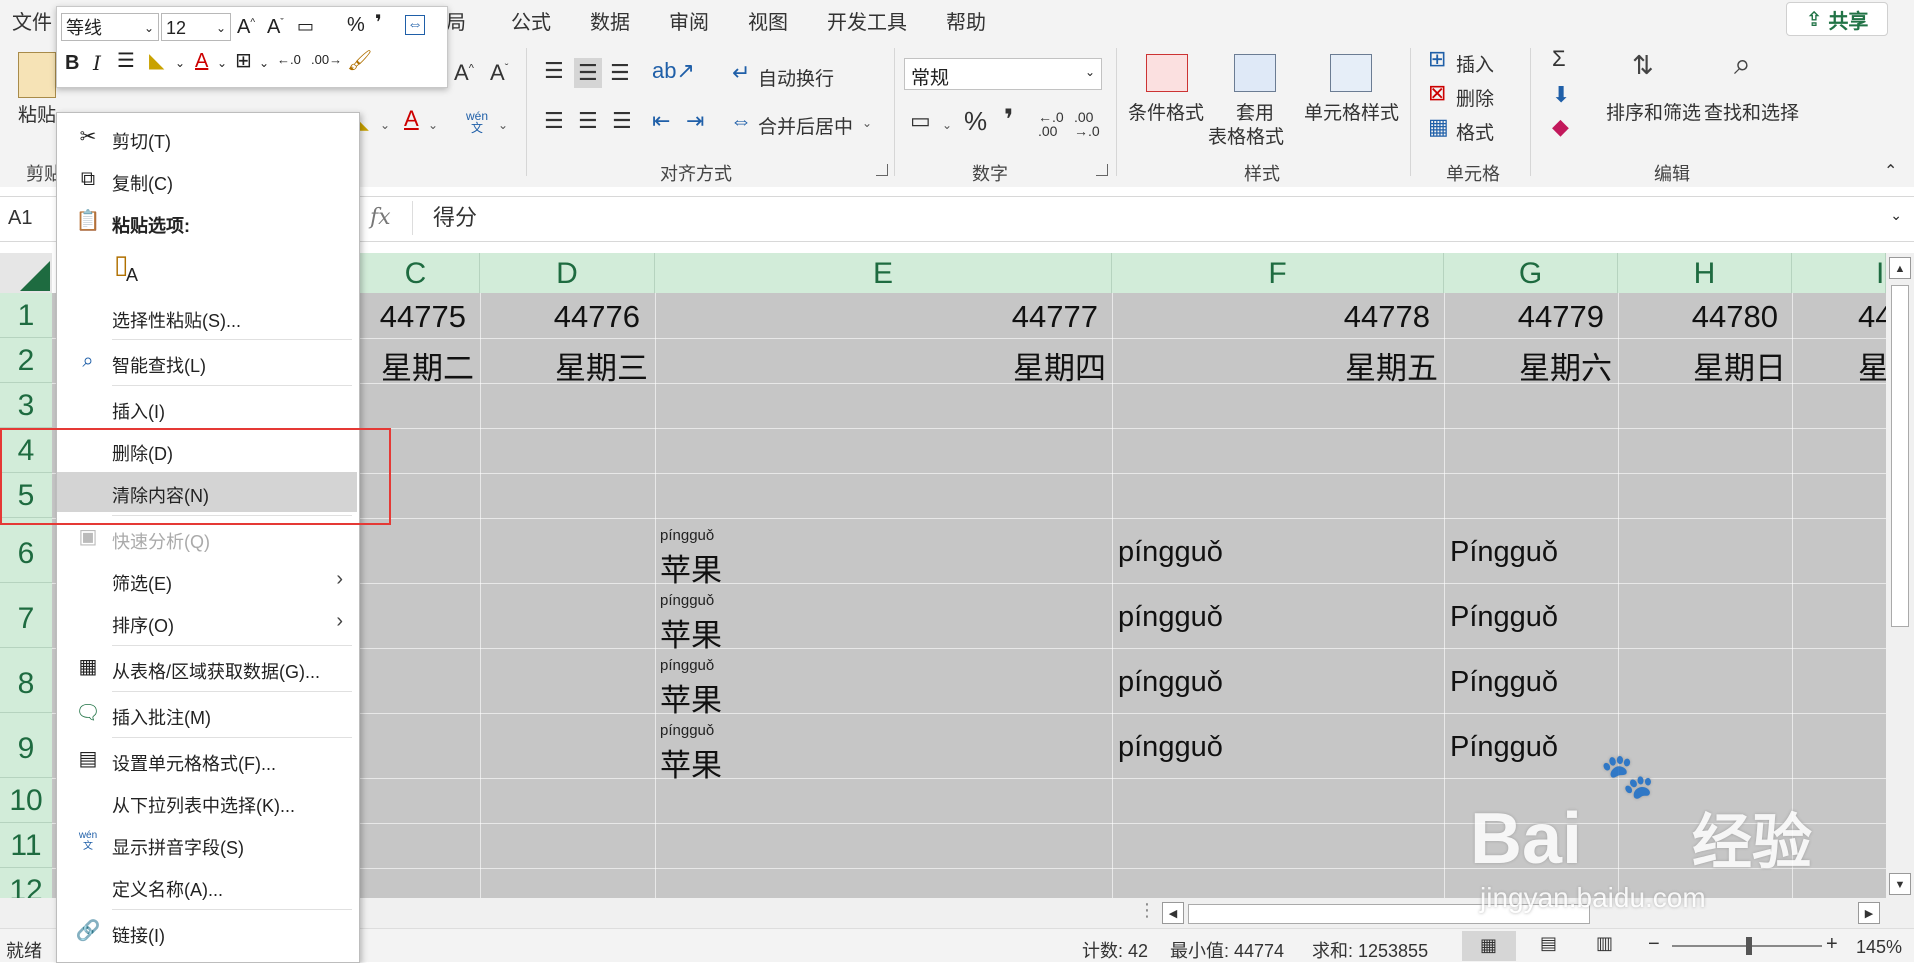 This screenshot has height=963, width=1914. I want to click on borders-dropdown-icon: ⌄, so click(264, 63).